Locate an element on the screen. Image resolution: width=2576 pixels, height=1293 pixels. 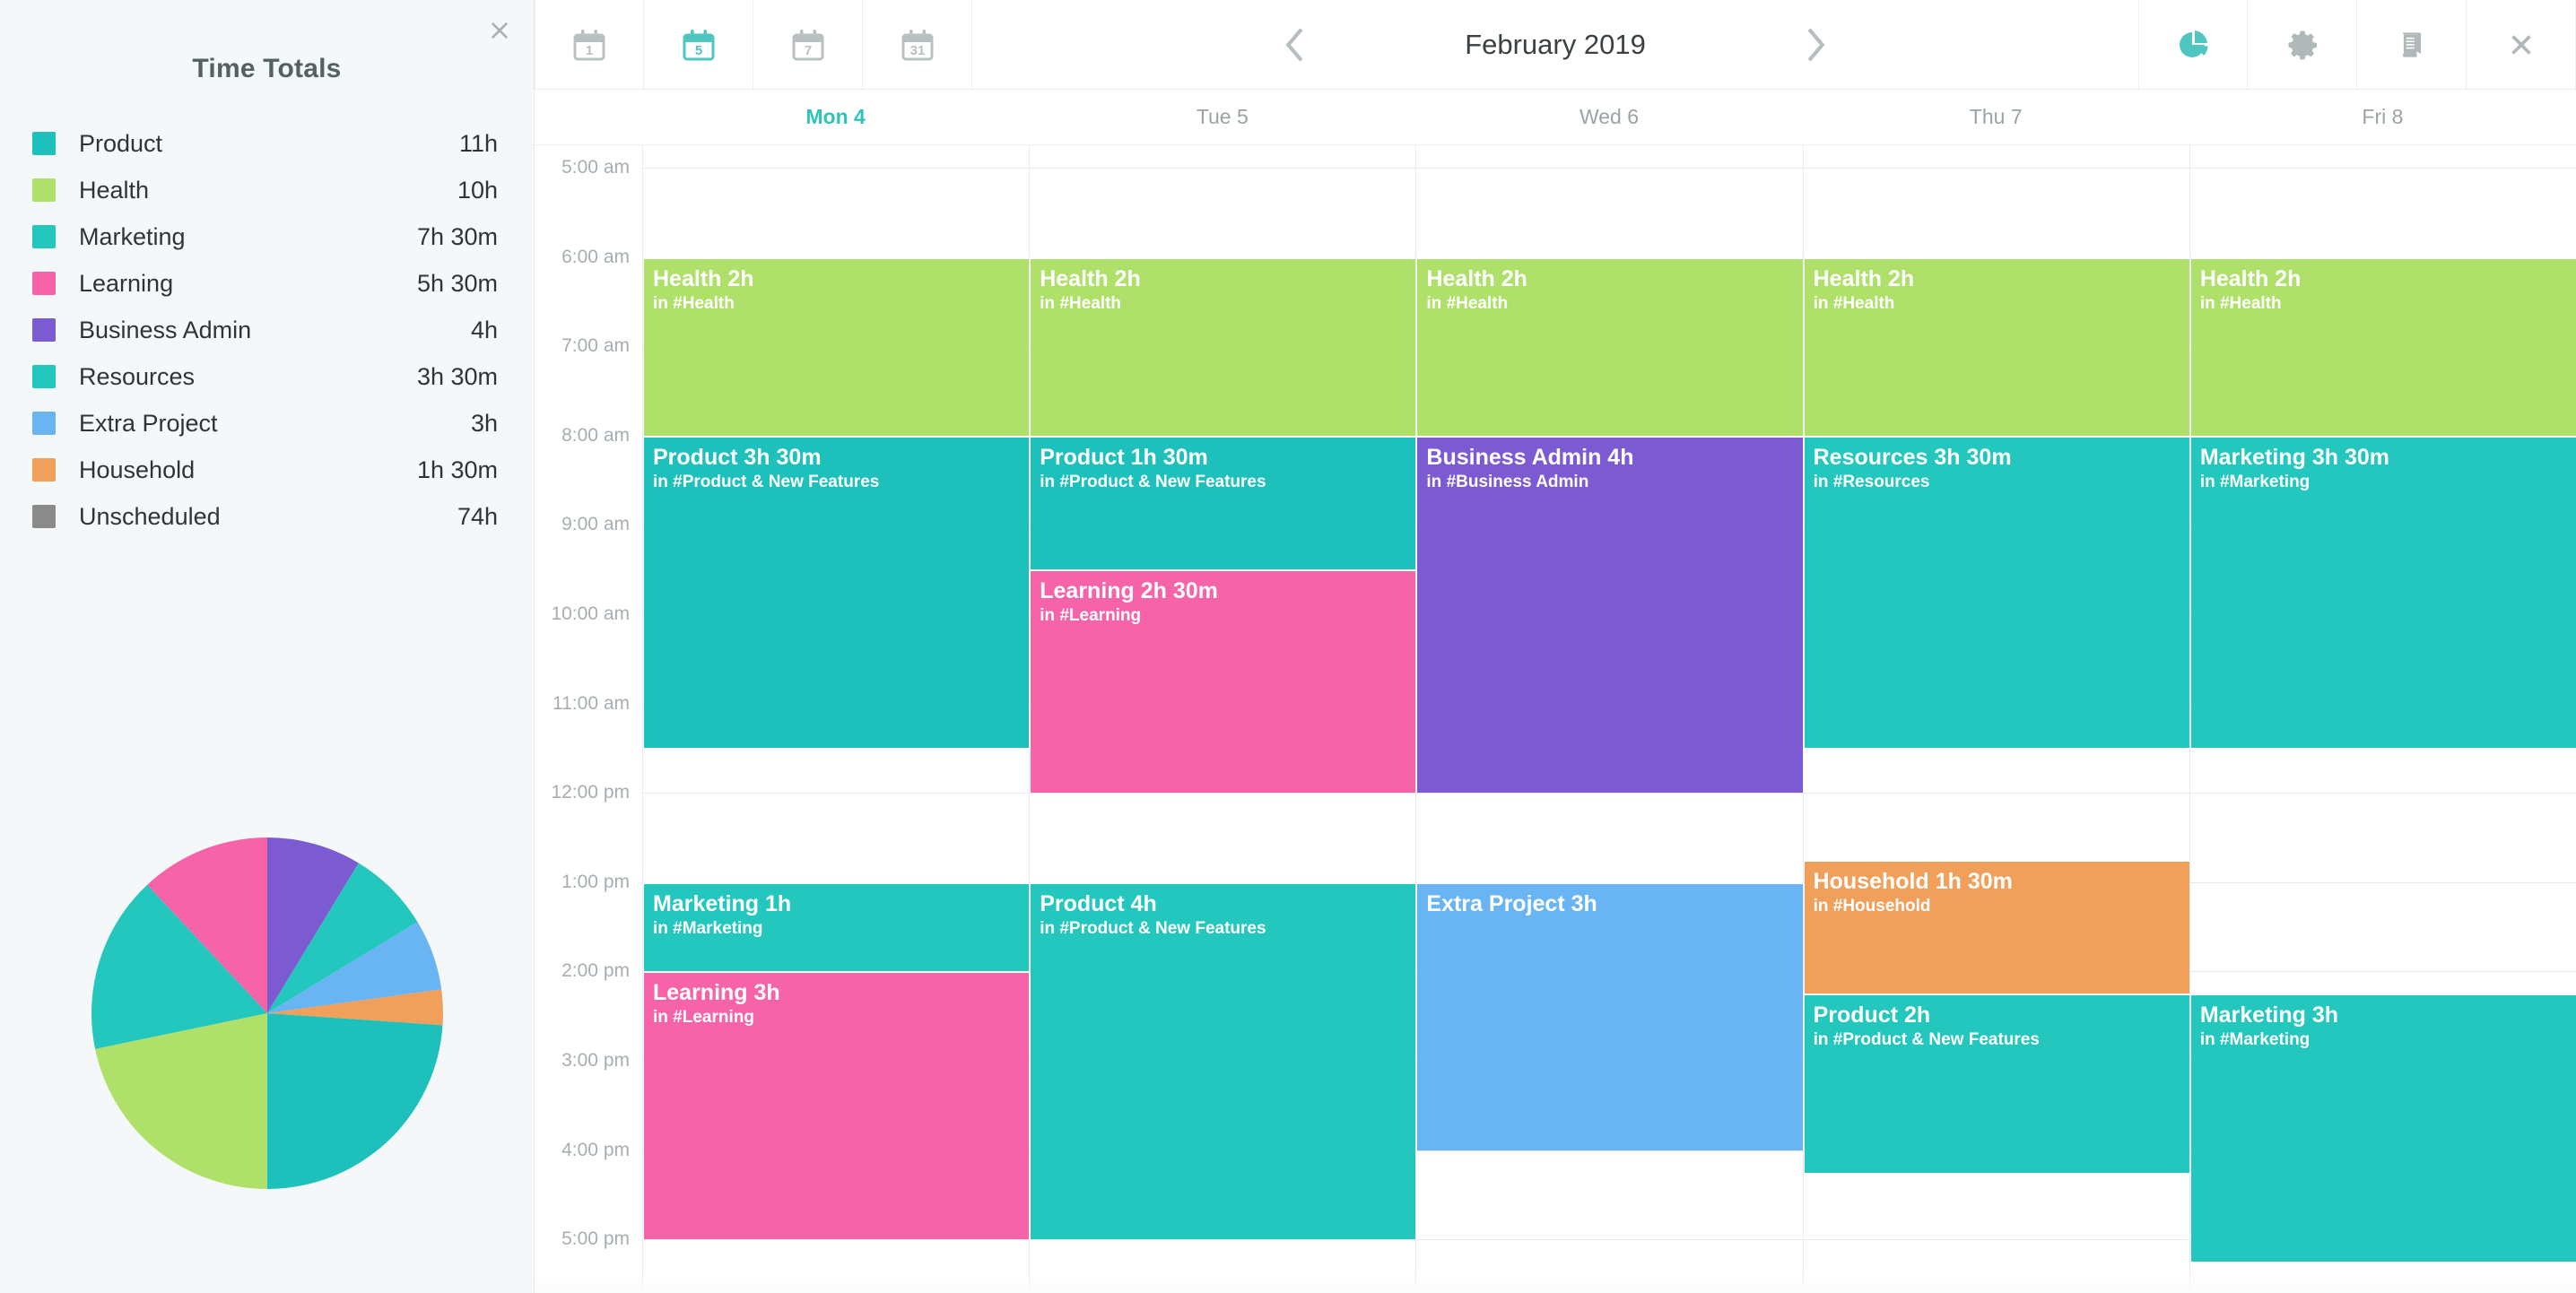
week-view-button: 7 is located at coordinates (808, 45).